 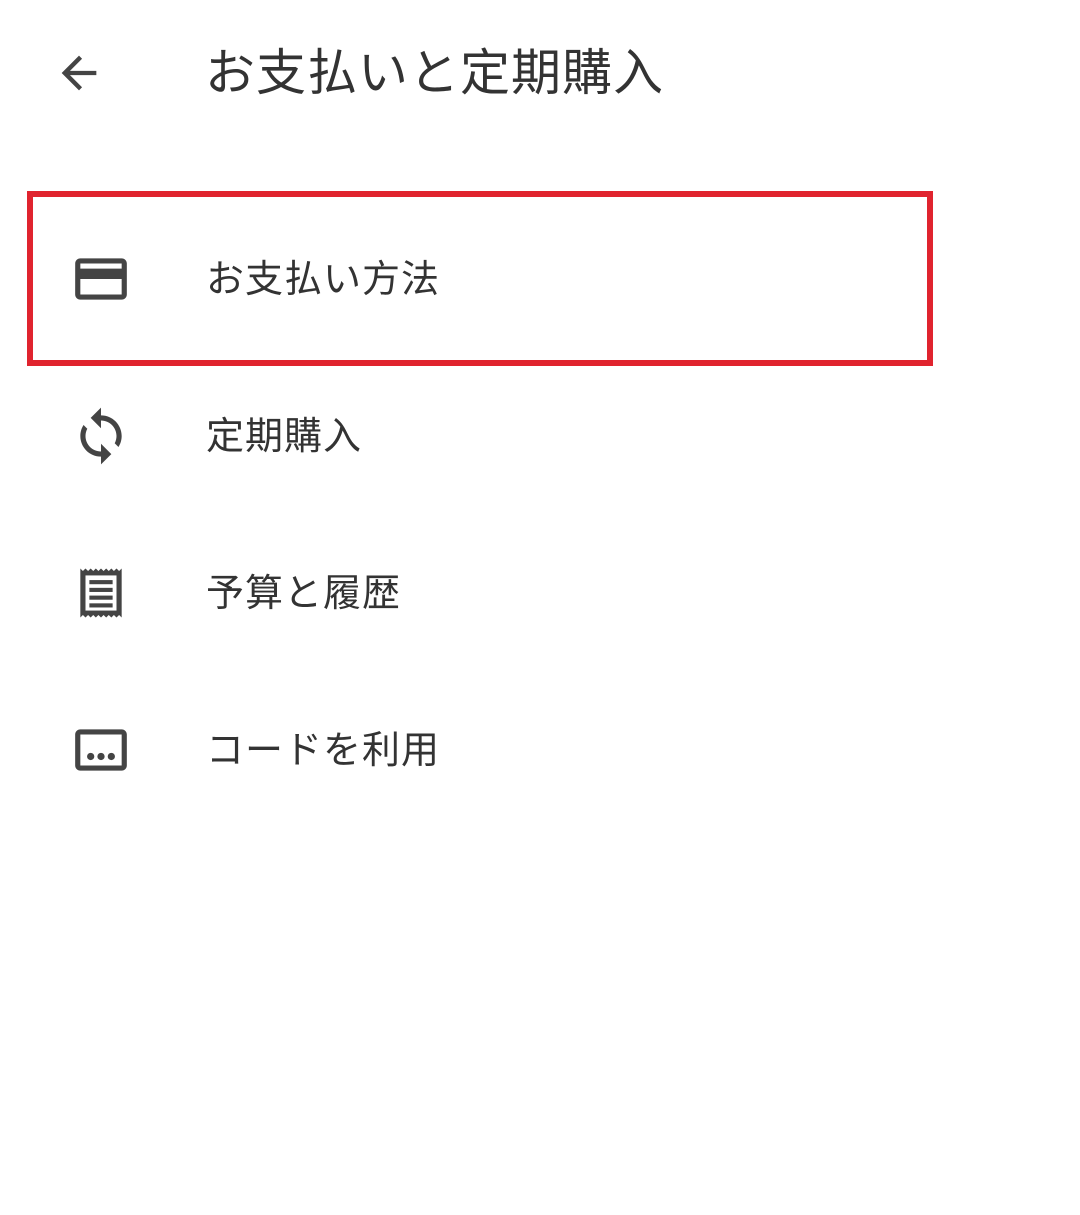 I want to click on menu-item-label: コードを利用, so click(x=323, y=749).